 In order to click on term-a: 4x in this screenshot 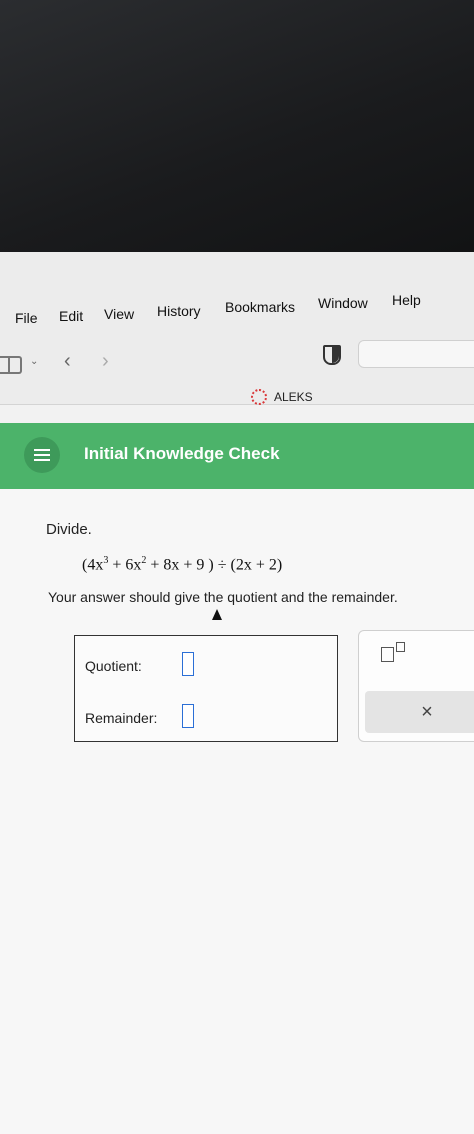, I will do `click(95, 565)`.